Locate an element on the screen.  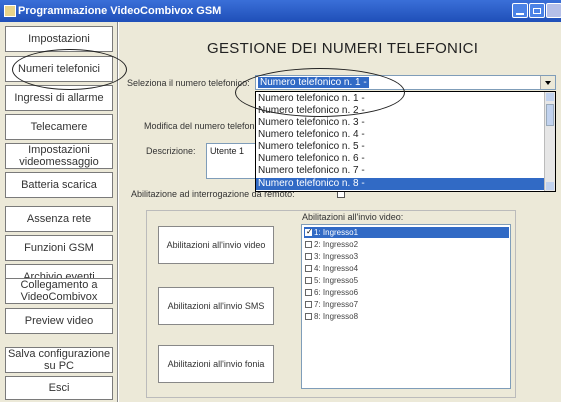
sidebar-item-salva-configurazione: Salva configurazione su PC is located at coordinates (59, 360).